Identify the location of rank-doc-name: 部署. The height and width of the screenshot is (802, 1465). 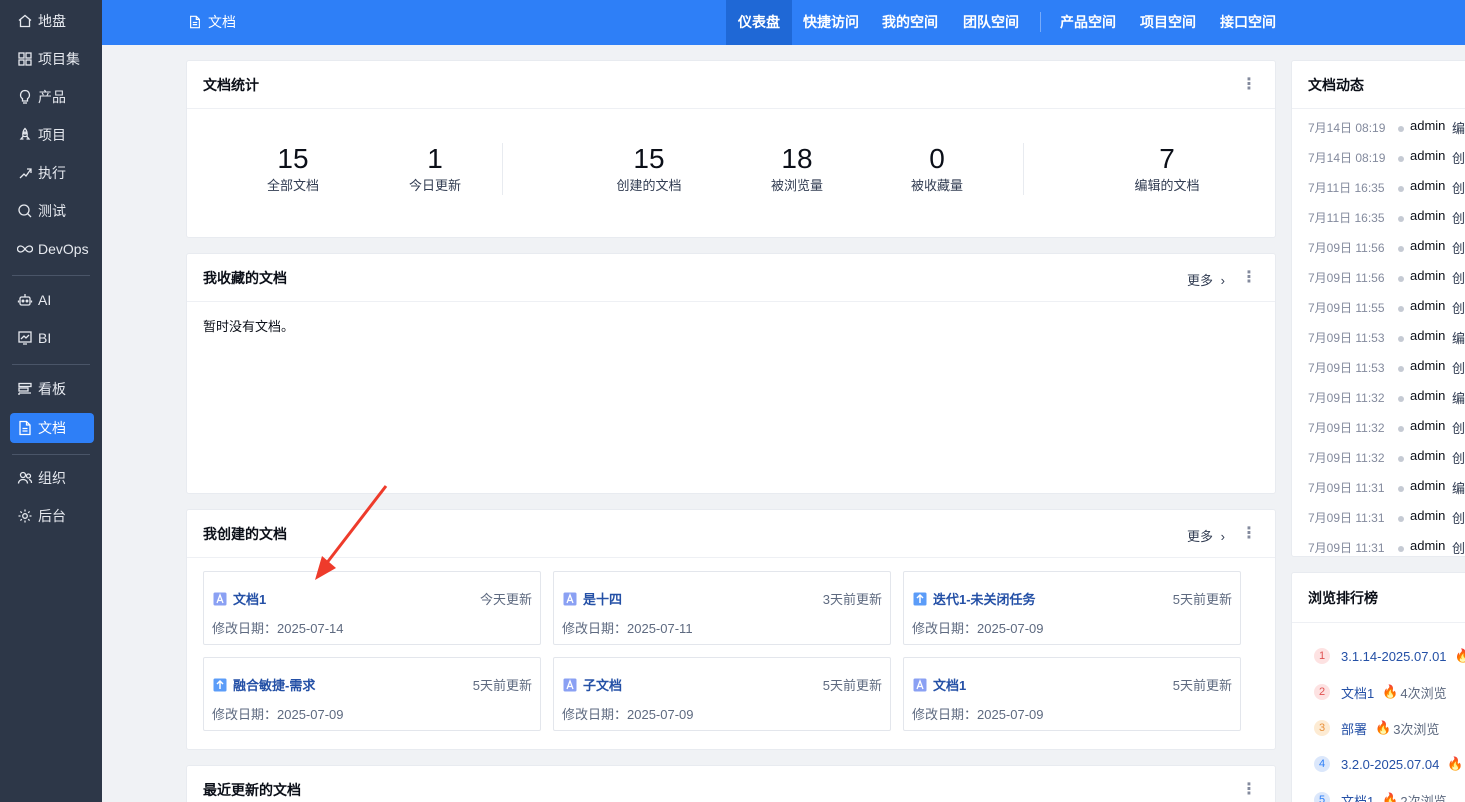
(1354, 728).